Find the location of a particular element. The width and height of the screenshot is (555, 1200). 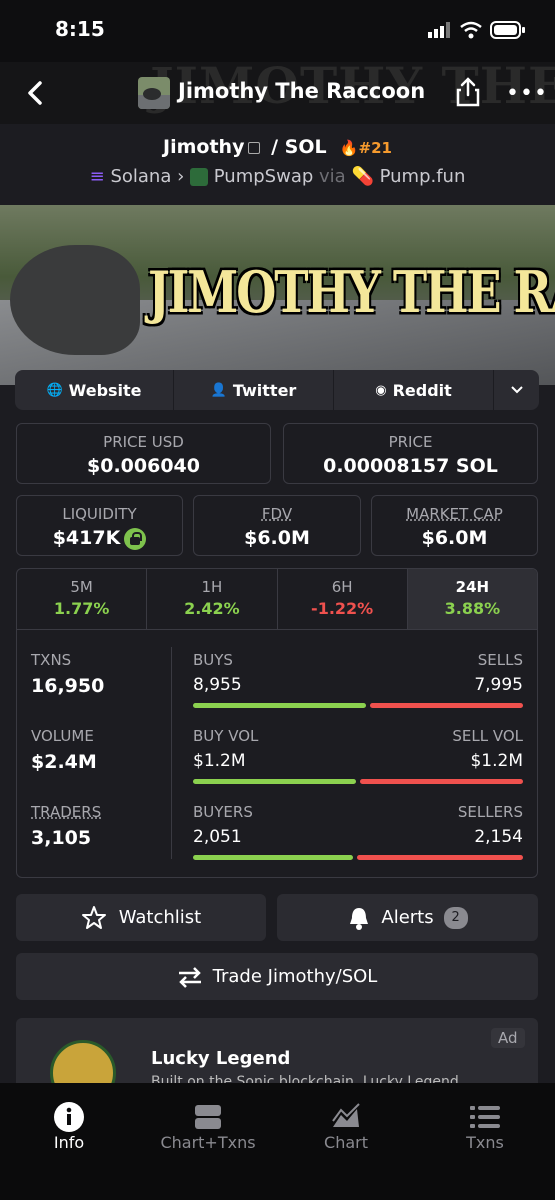

website-label: Website is located at coordinates (105, 390).